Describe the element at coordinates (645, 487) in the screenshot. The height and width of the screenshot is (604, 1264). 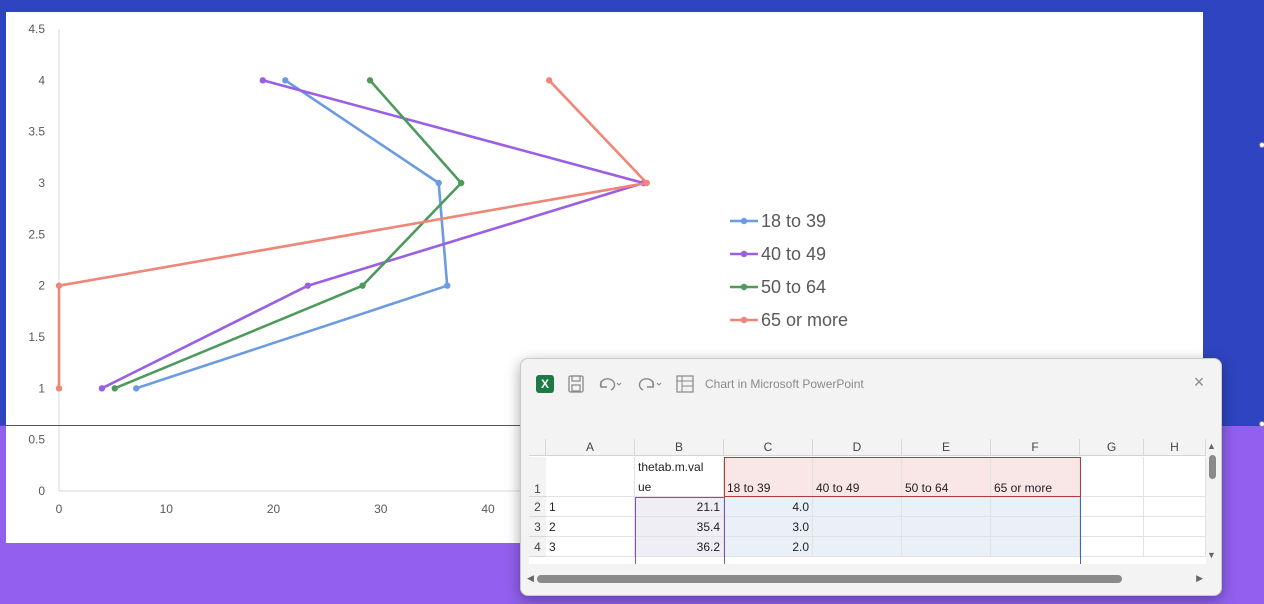
I see `cell-b1-line2: ue` at that location.